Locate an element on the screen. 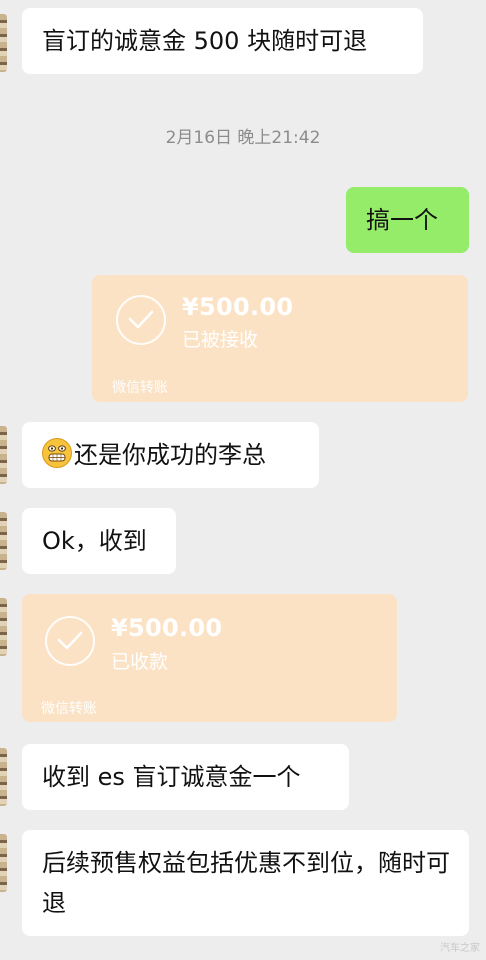 The width and height of the screenshot is (486, 960). timestamp: 2月16日 晚上21:42 is located at coordinates (243, 138).